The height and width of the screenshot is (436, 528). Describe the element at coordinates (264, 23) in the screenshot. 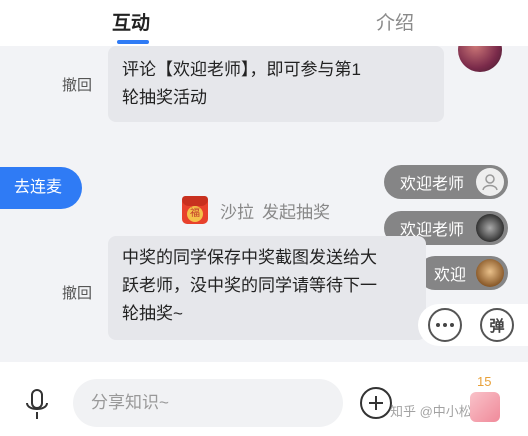

I see `top-tab-bar: 互动 介绍` at that location.